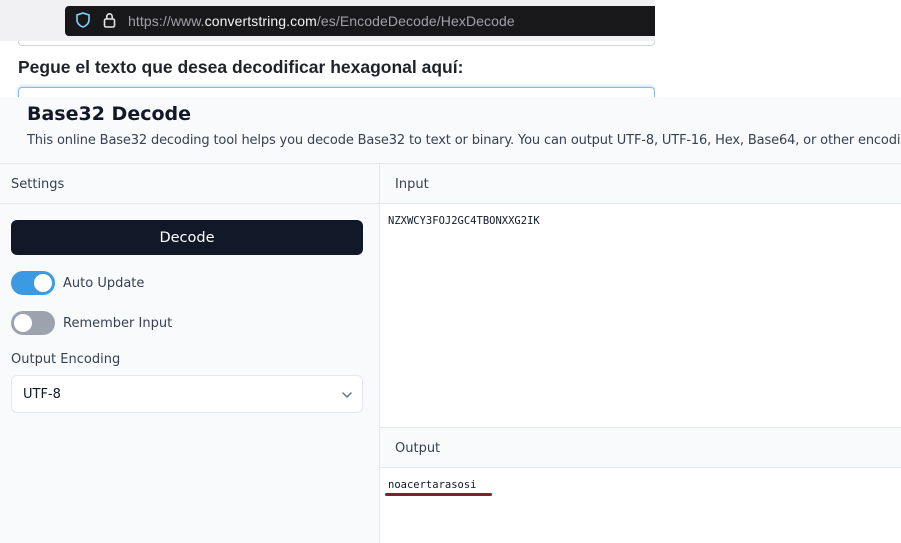 The width and height of the screenshot is (901, 543). I want to click on settings-header: Settings, so click(189, 184).